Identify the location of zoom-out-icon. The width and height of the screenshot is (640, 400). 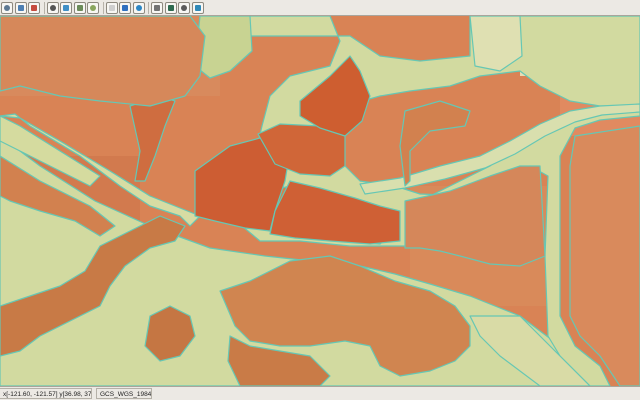
(34, 7).